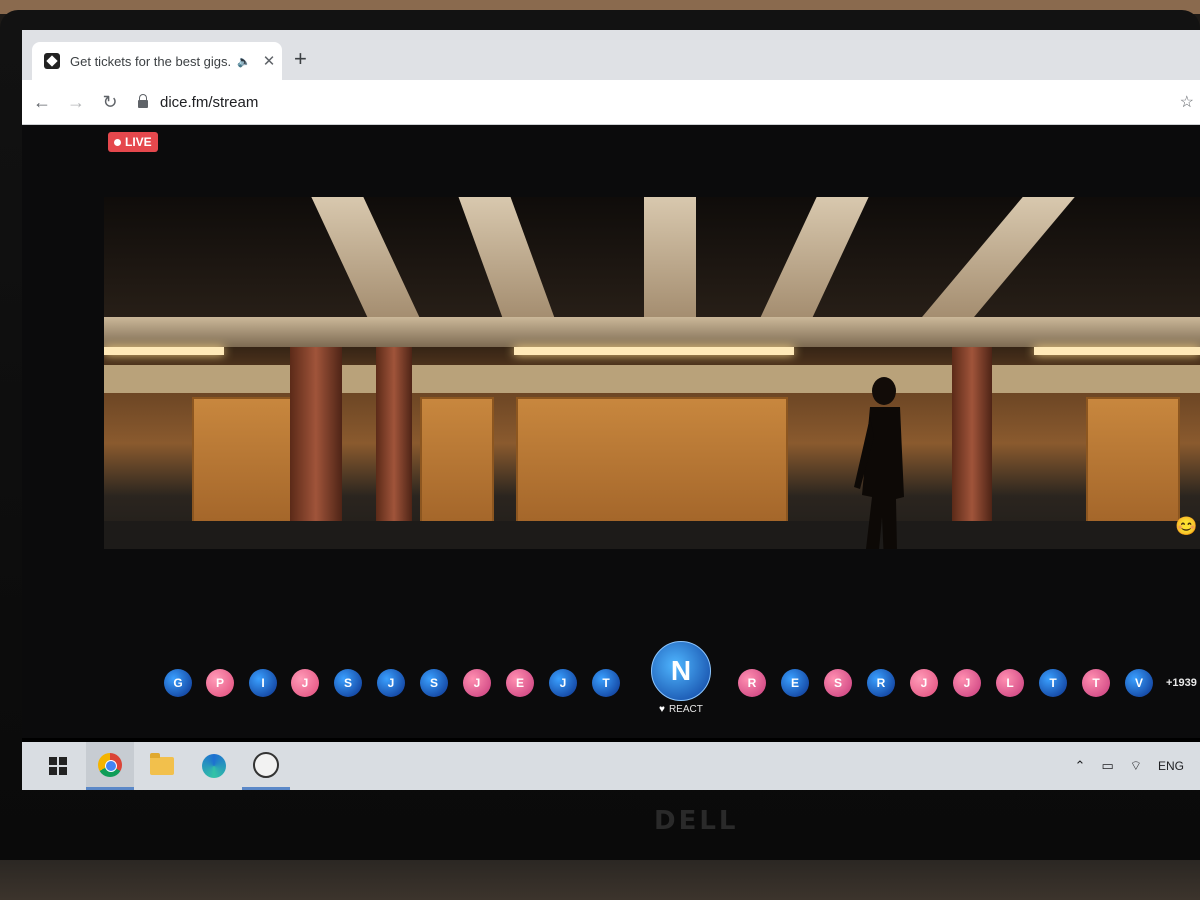 The image size is (1200, 900). What do you see at coordinates (244, 61) in the screenshot?
I see `speaker-icon: 🔈` at bounding box center [244, 61].